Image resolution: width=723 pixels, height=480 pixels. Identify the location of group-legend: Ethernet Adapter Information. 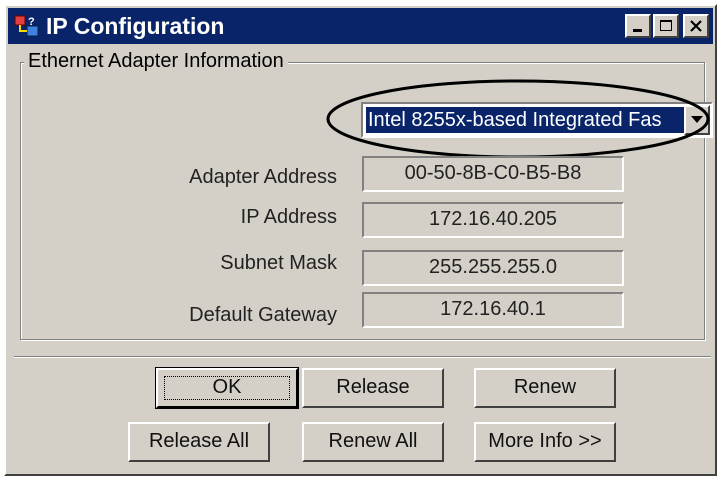
(156, 61).